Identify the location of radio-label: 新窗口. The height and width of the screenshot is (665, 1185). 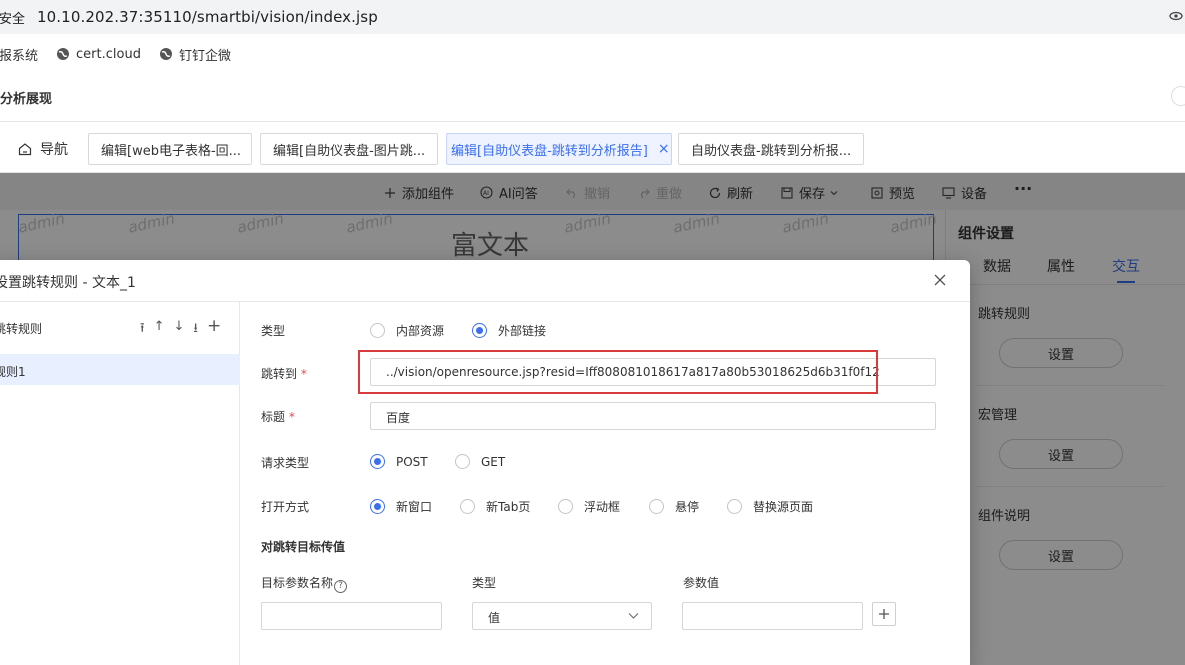
(414, 507).